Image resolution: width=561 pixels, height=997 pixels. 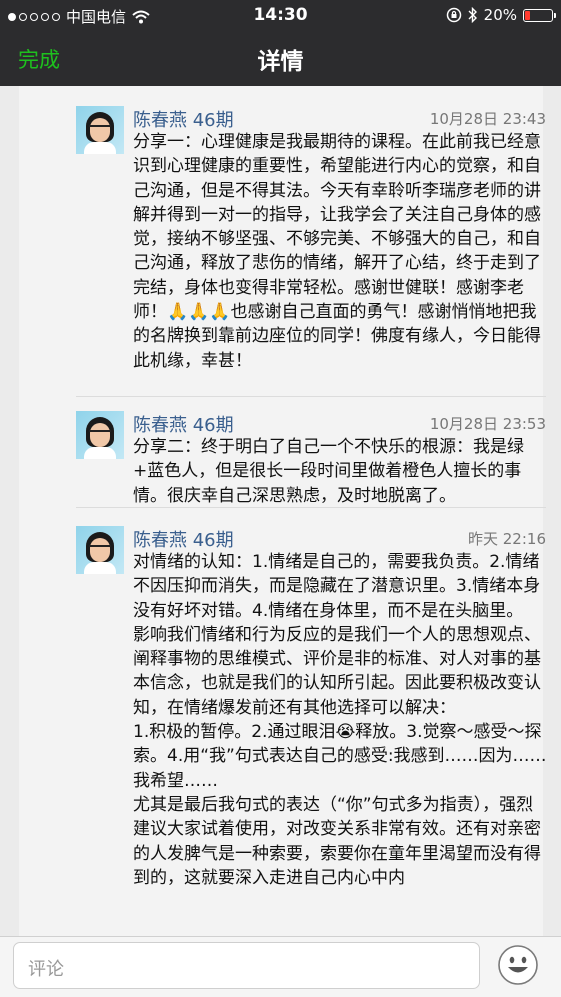 I want to click on status-right: 20%, so click(x=501, y=15).